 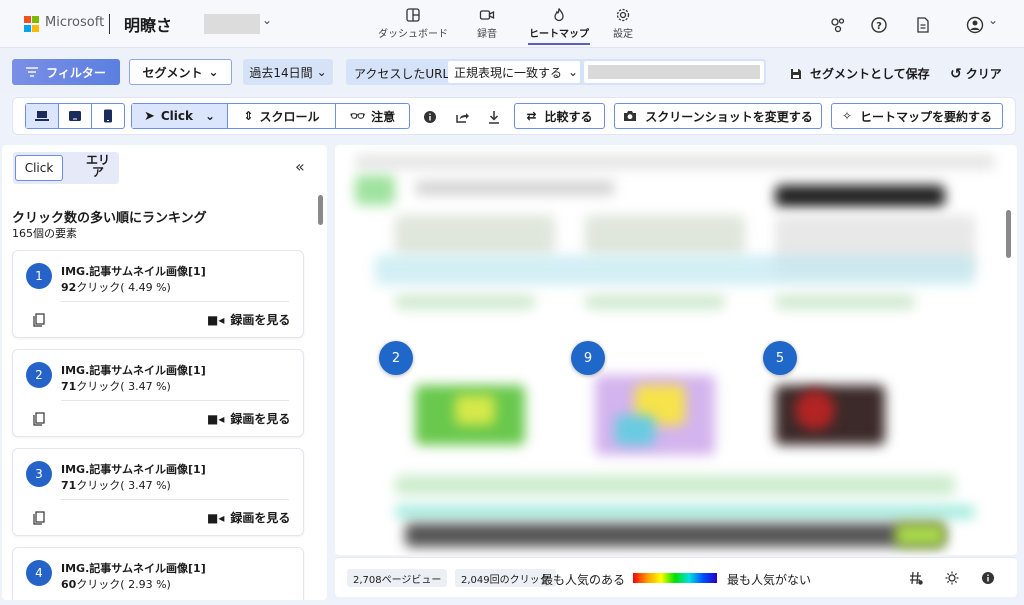 I want to click on top-bar: Microsoft 明瞭さ ⌄ ダッシュボード 録音 ヒートマップ 設定 ? ⌄, so click(x=512, y=24).